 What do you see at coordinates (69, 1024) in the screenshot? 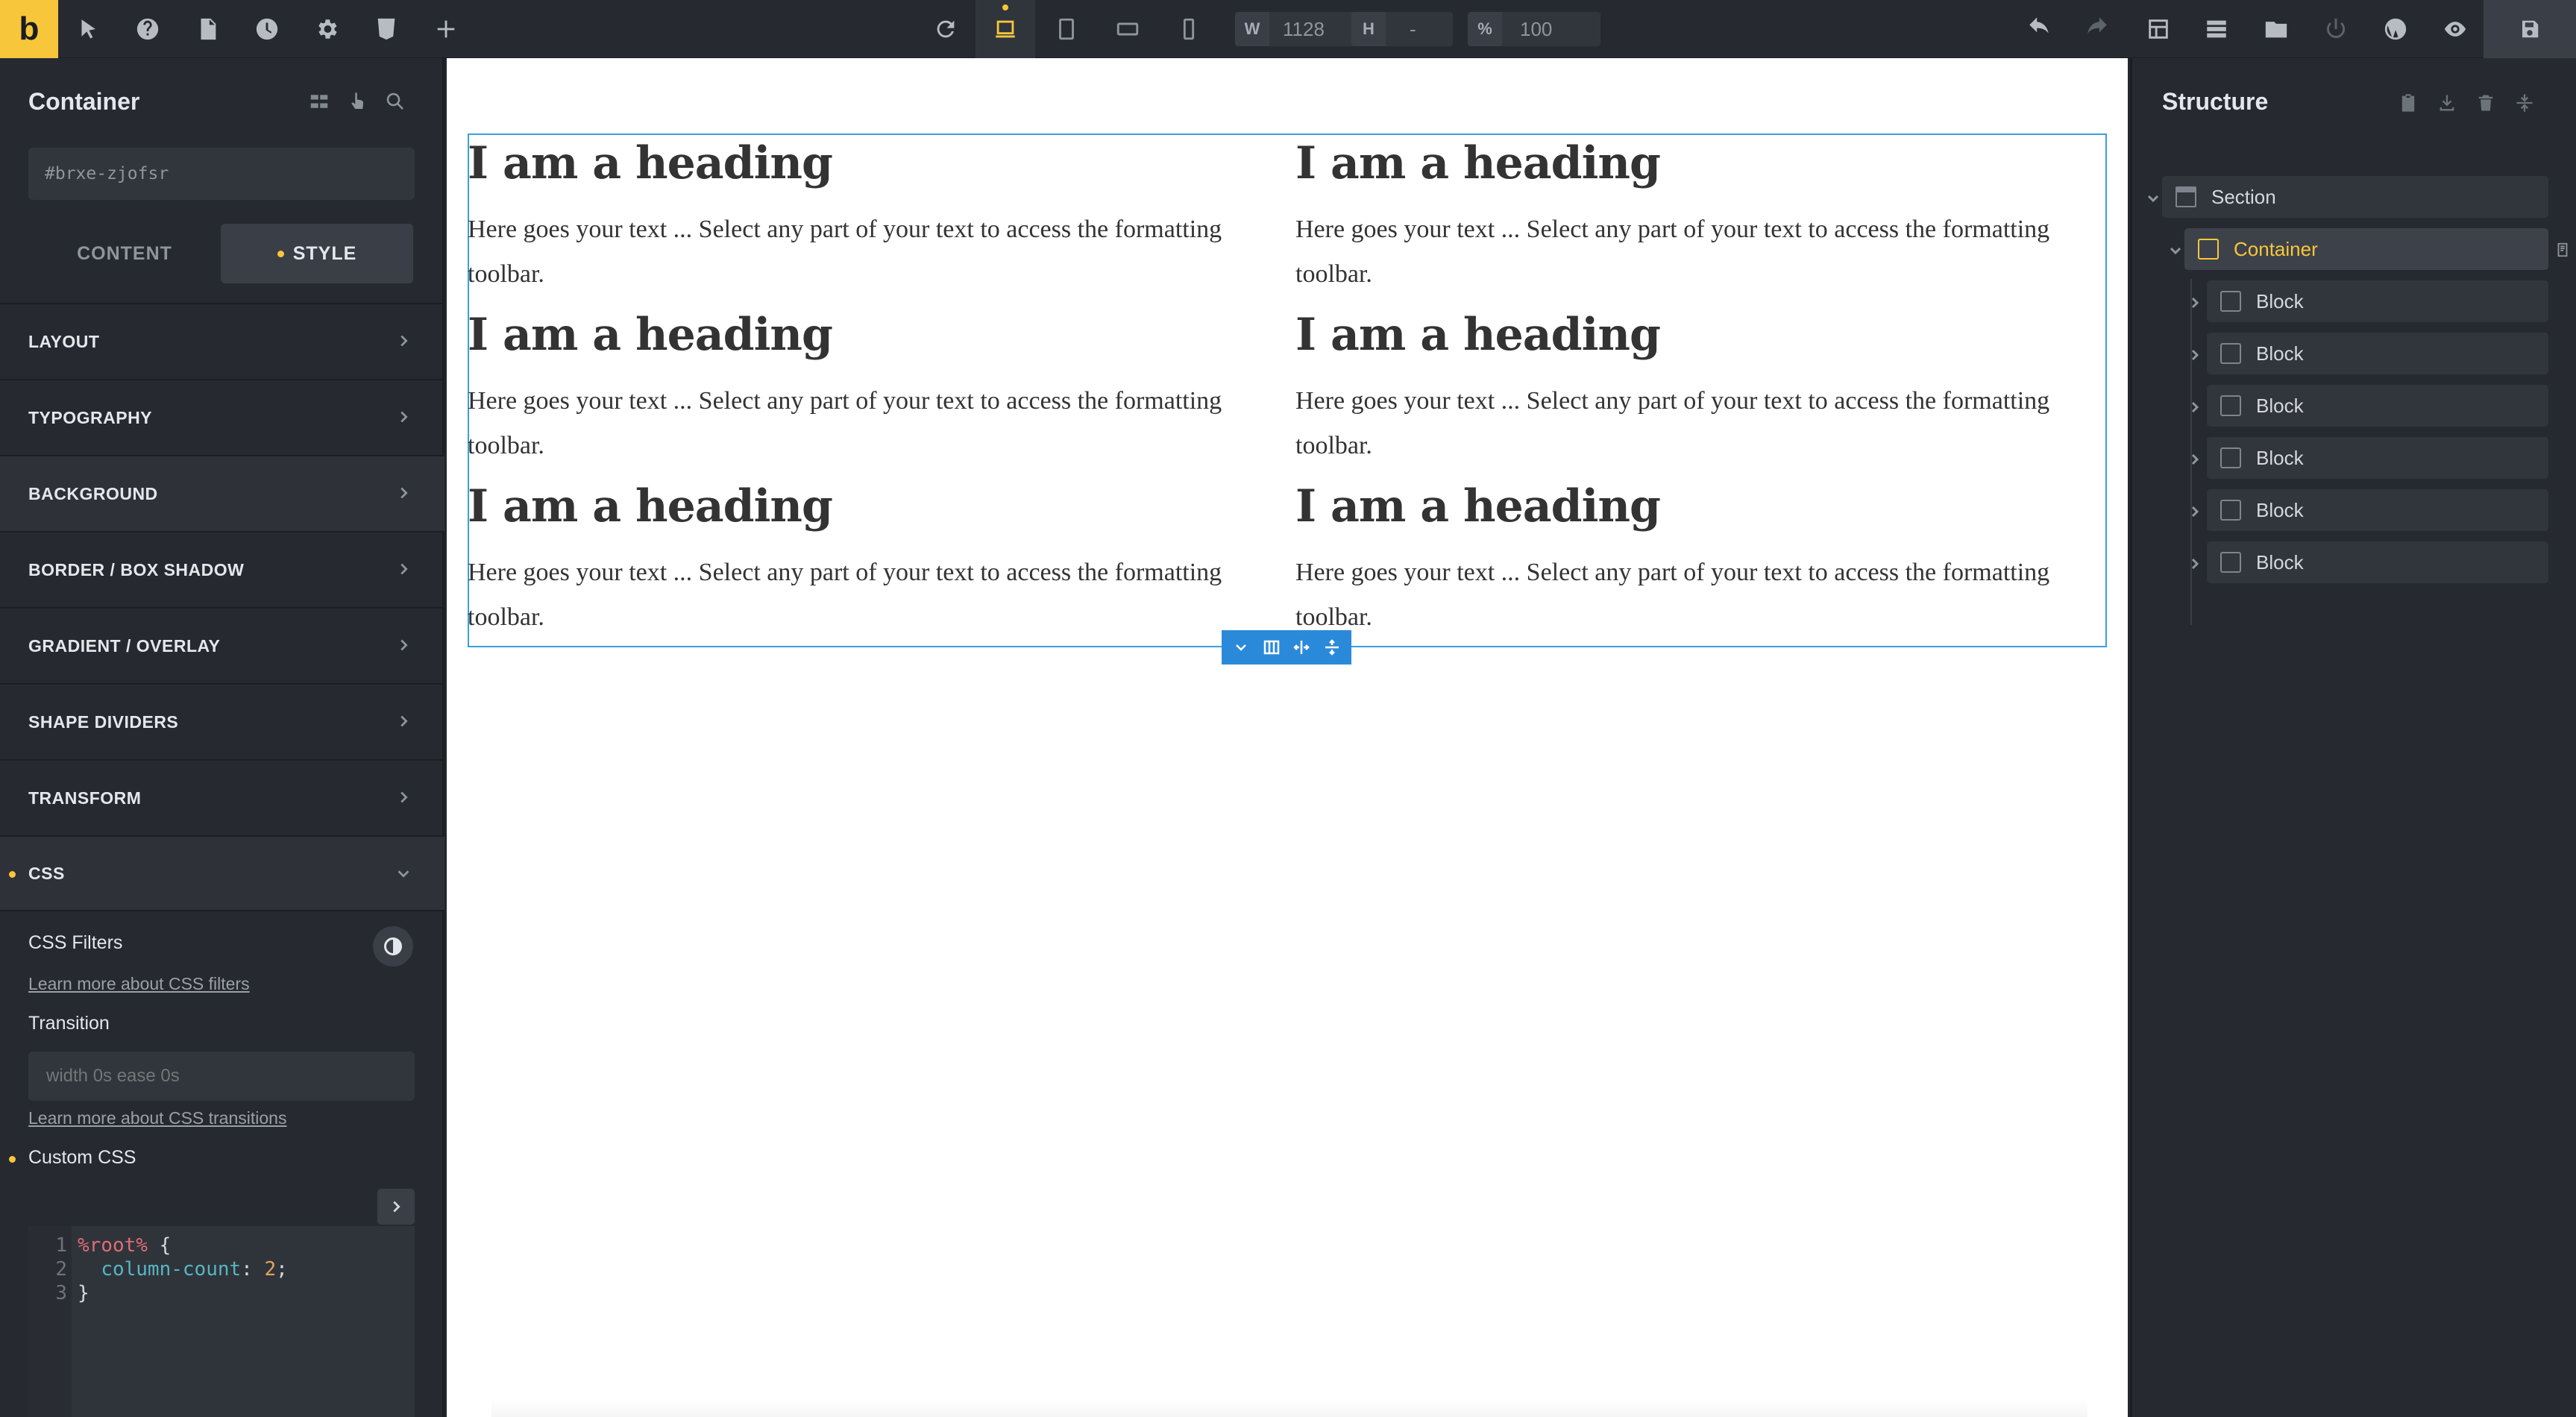
I see `transition-label: Transition` at bounding box center [69, 1024].